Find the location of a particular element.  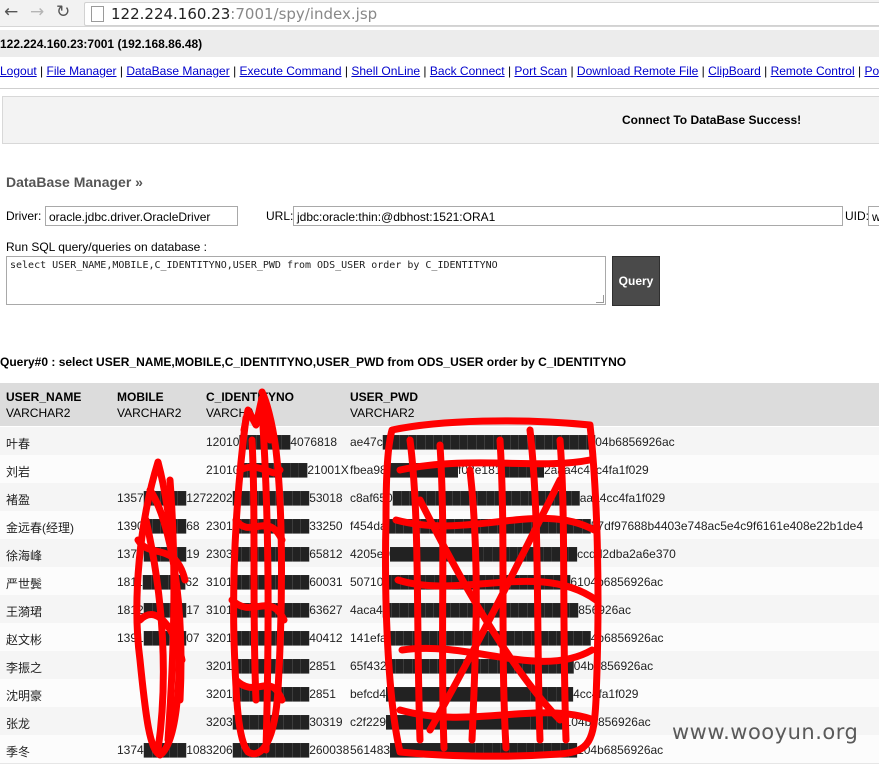

url-input: jdbc:oracle:thin:@dbhost:1521:ORA1 is located at coordinates (568, 216).